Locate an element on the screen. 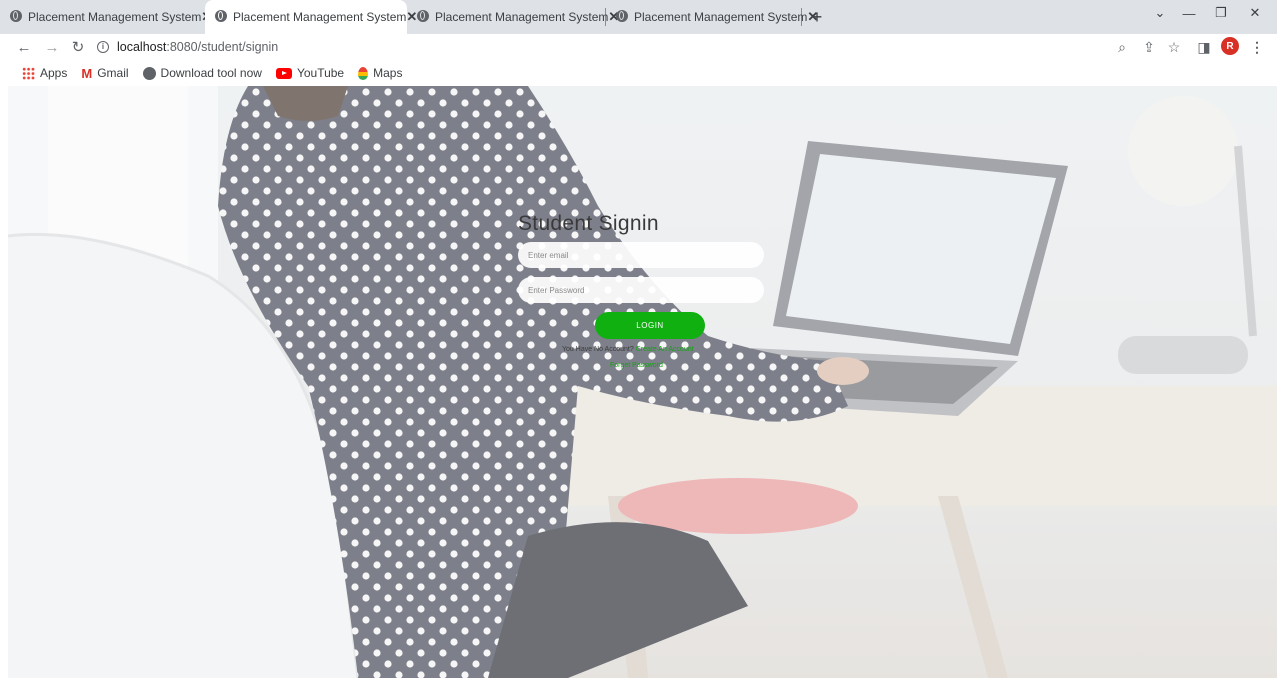 The width and height of the screenshot is (1277, 678). email-field is located at coordinates (641, 255).